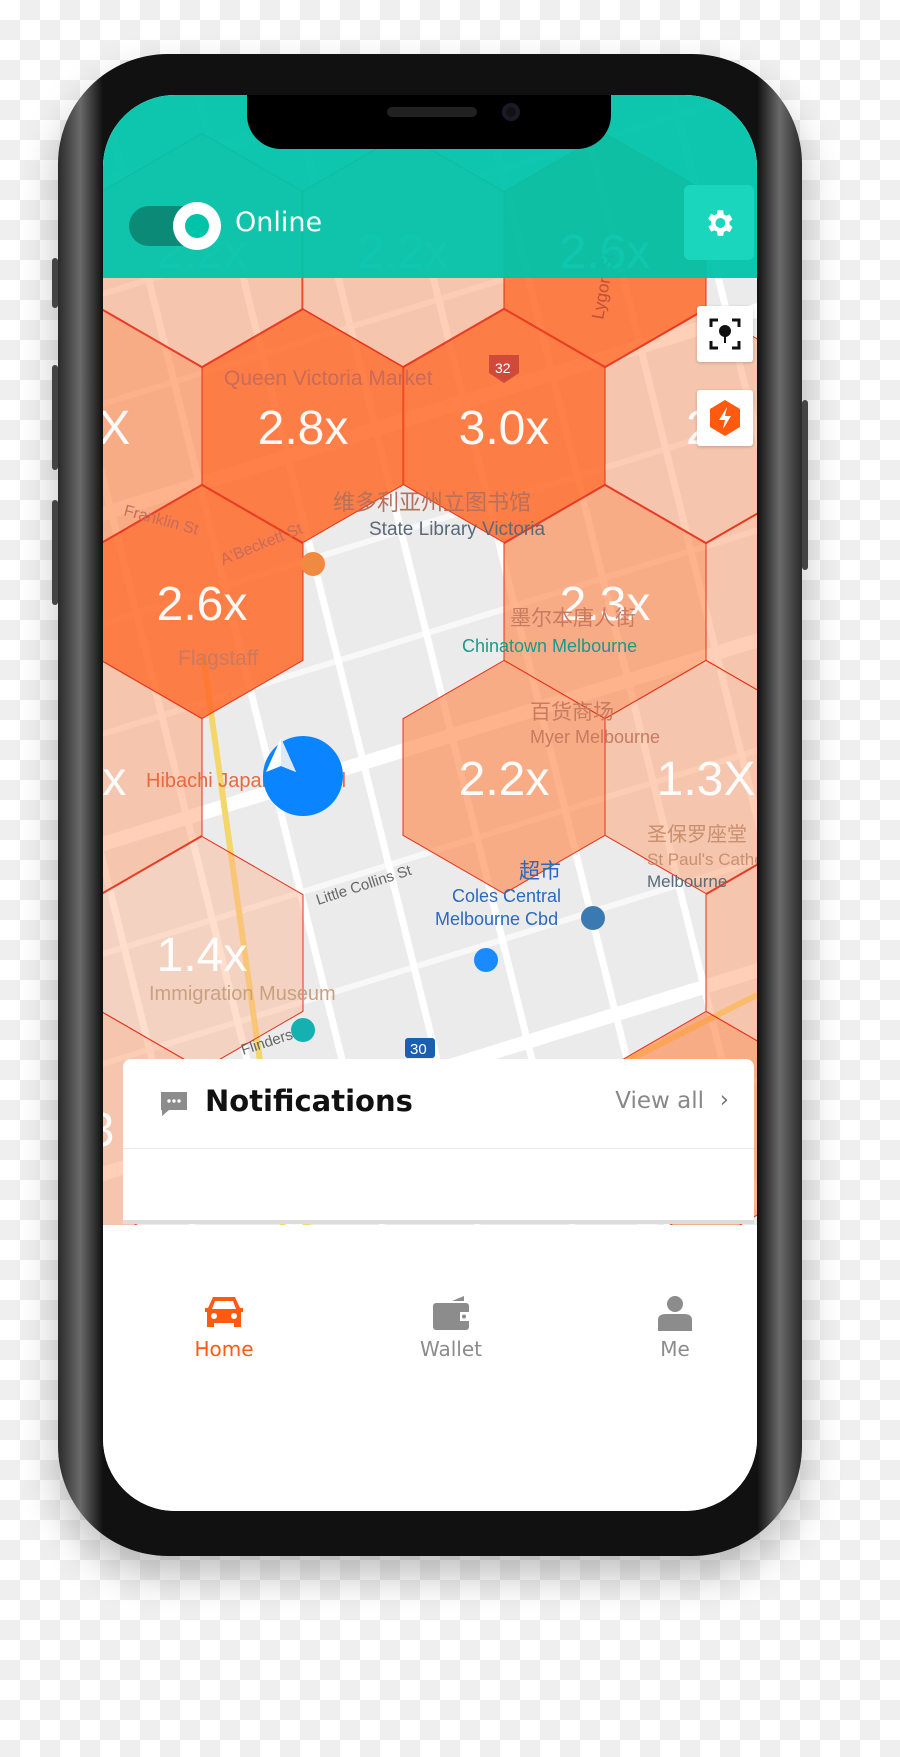  I want to click on label-coles-2: Melbourne Cbd, so click(496, 919).